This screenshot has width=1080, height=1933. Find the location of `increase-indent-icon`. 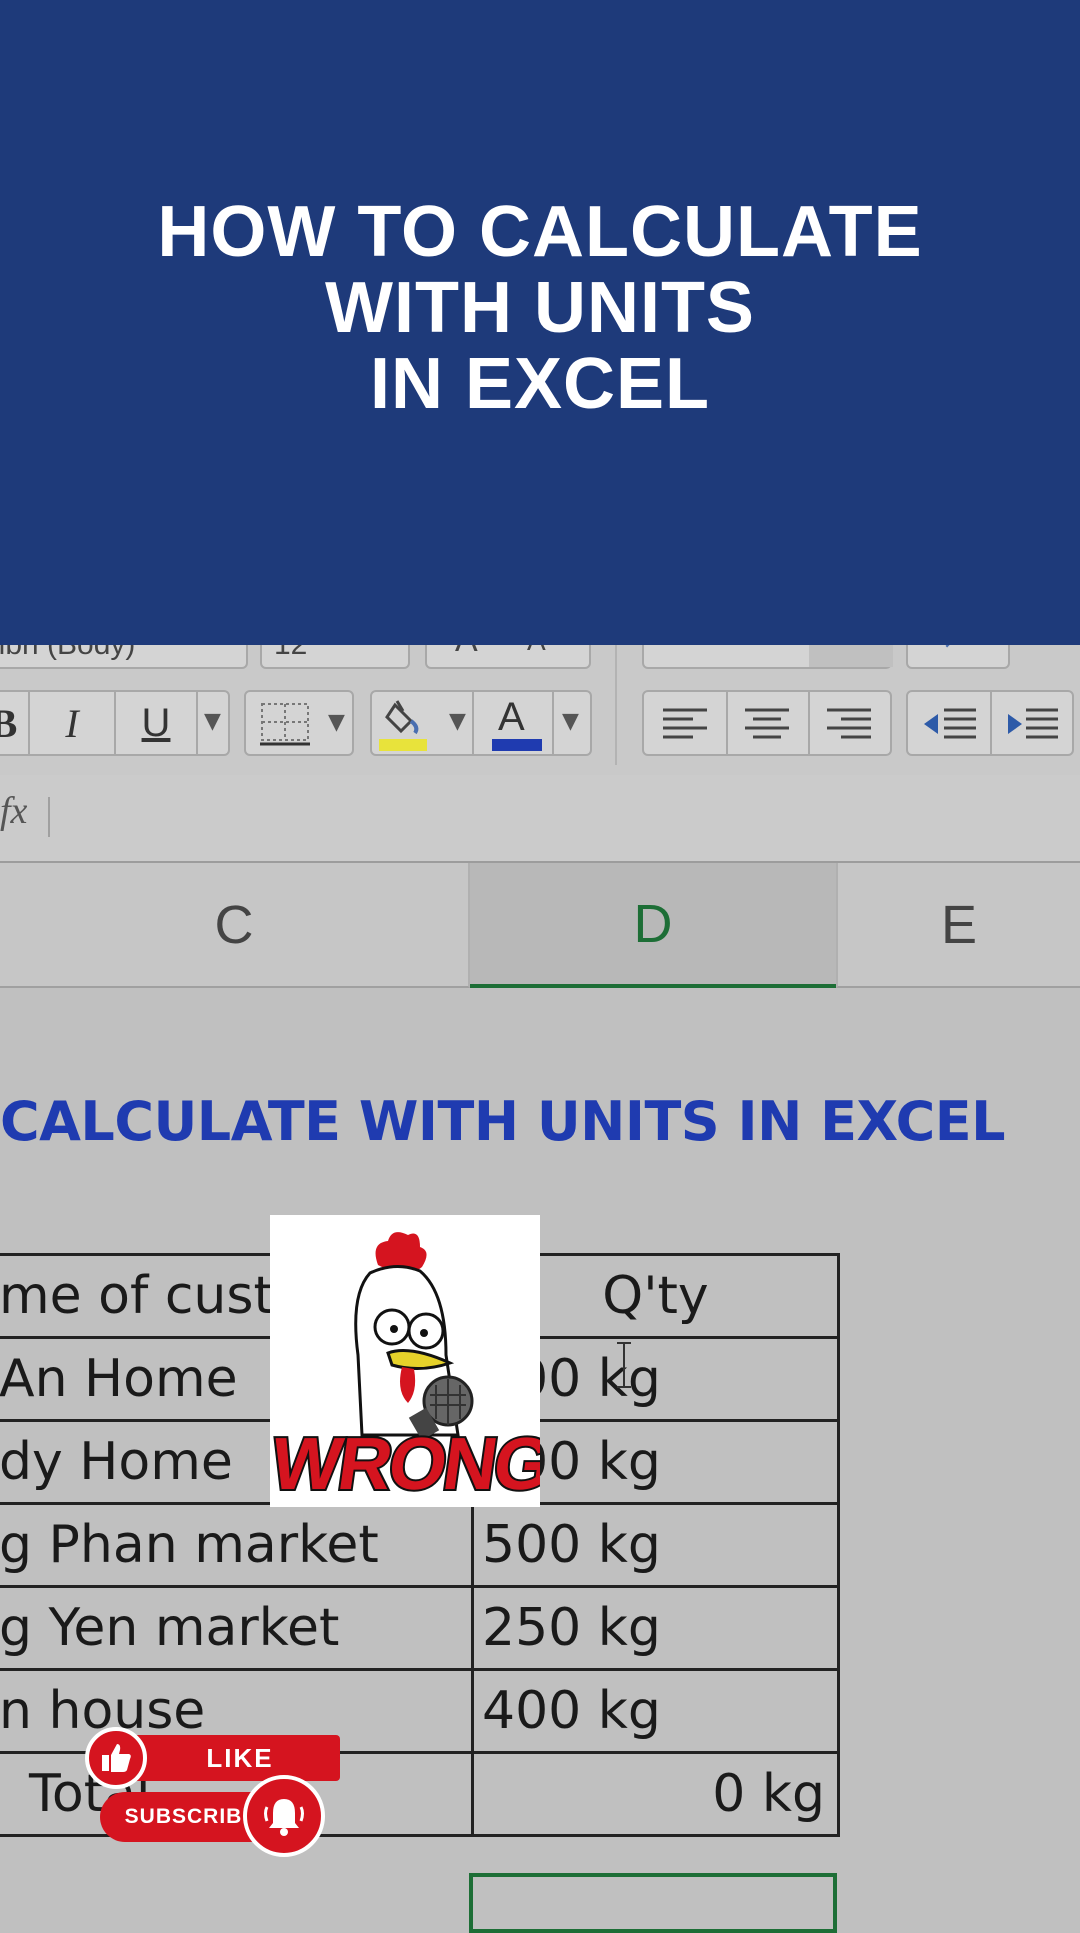

increase-indent-icon is located at coordinates (1033, 723).